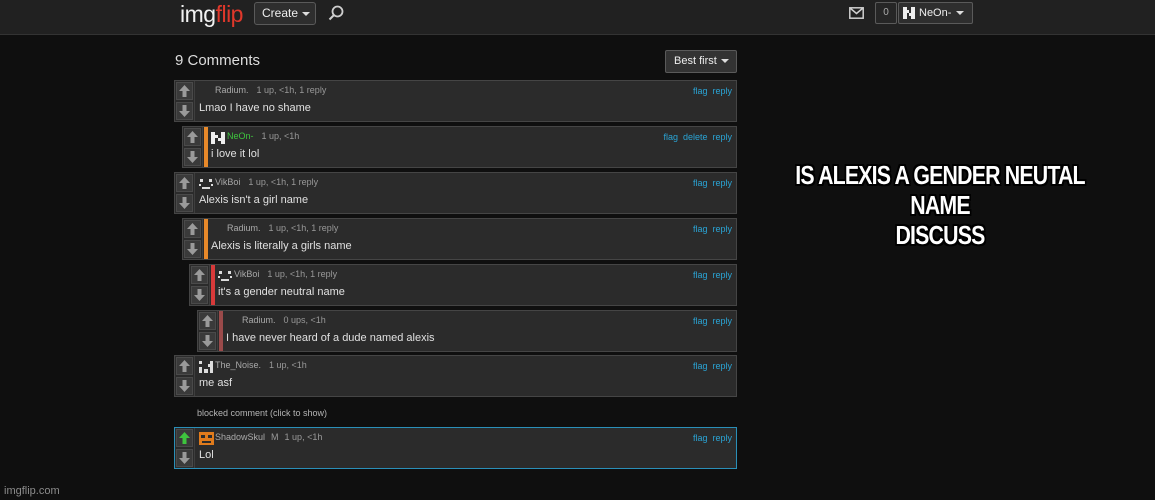 Image resolution: width=1155 pixels, height=500 pixels. Describe the element at coordinates (886, 13) in the screenshot. I see `notification-count: 0` at that location.